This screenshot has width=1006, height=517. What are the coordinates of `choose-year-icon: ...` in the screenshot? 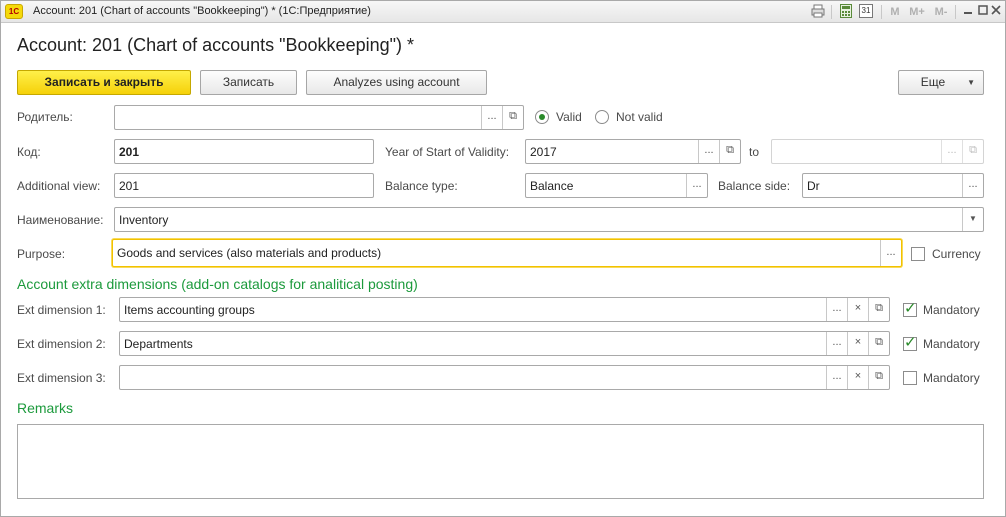 It's located at (708, 151).